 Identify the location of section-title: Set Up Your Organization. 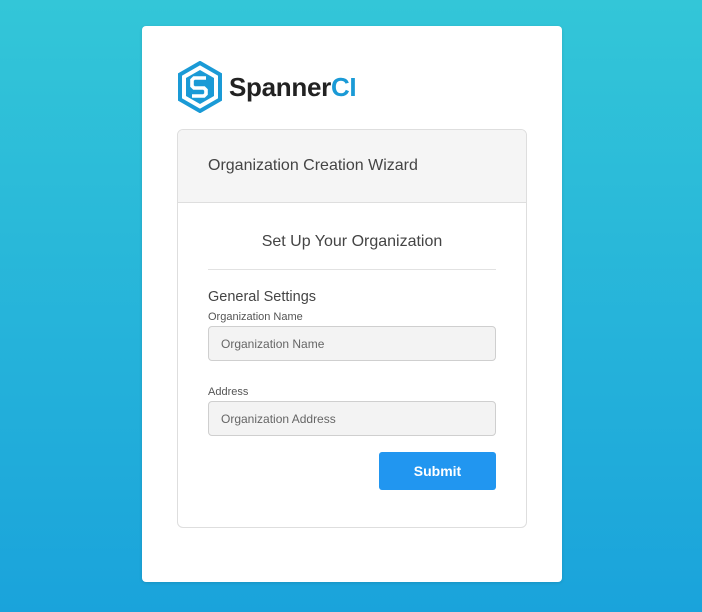
(352, 236).